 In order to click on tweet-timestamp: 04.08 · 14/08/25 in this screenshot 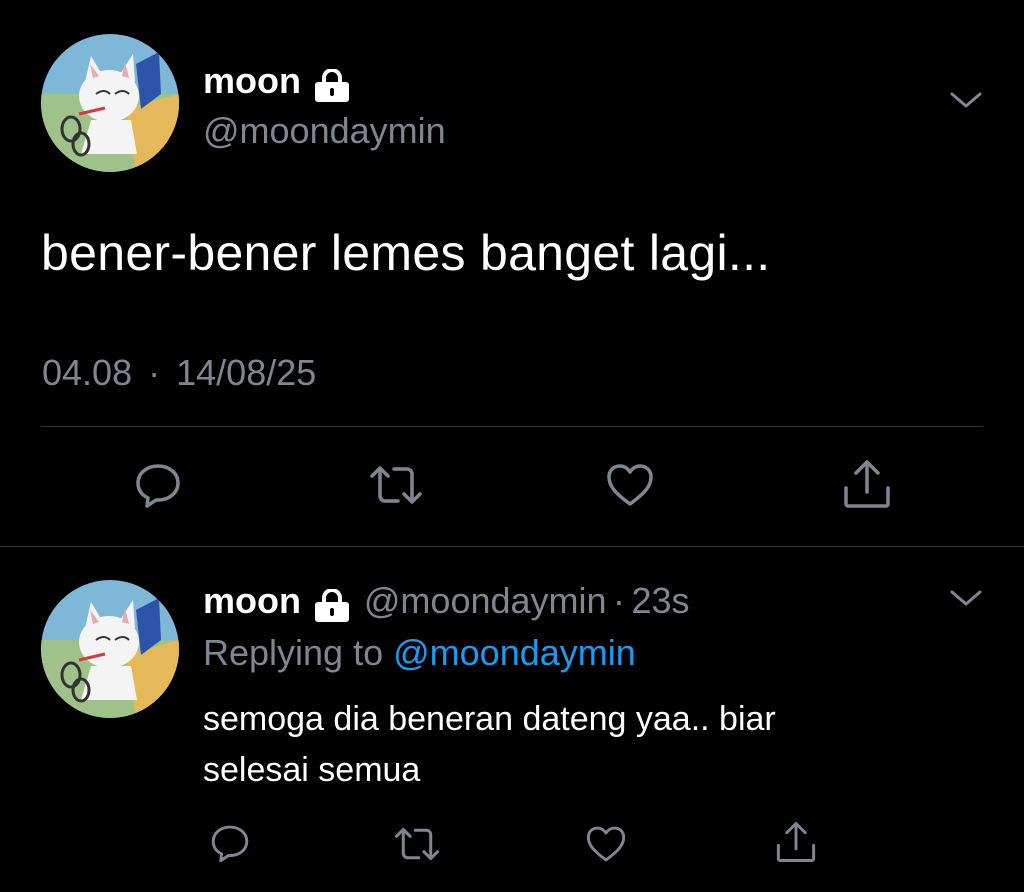, I will do `click(179, 373)`.